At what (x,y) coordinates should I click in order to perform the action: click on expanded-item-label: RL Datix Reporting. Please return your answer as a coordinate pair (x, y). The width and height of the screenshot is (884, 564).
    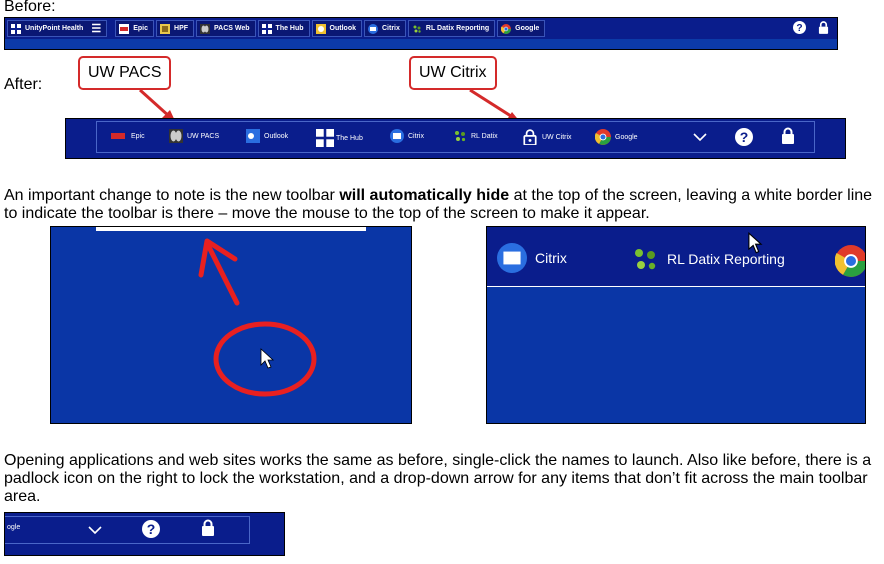
    Looking at the image, I should click on (726, 259).